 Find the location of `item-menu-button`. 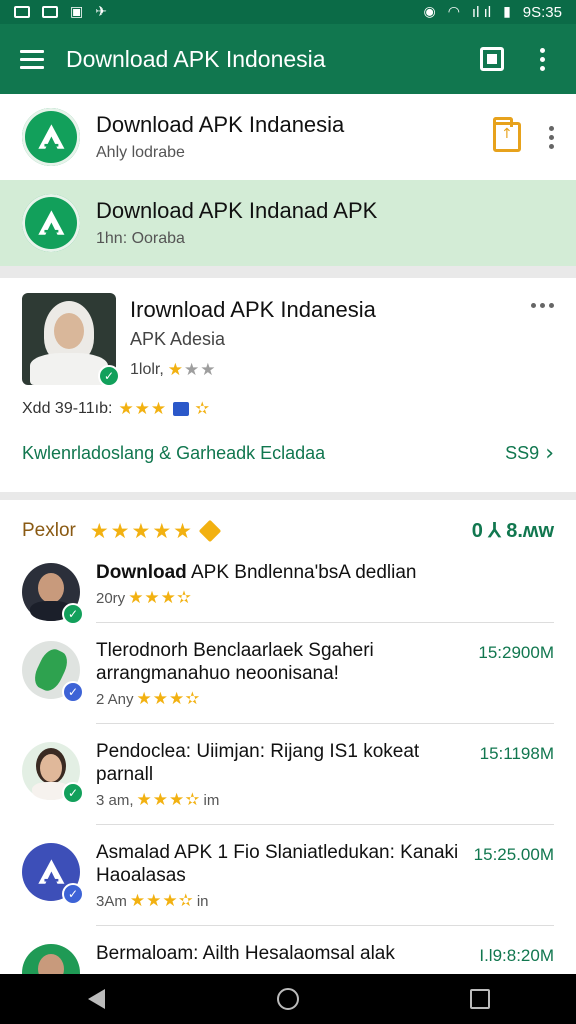

item-menu-button is located at coordinates (551, 137).